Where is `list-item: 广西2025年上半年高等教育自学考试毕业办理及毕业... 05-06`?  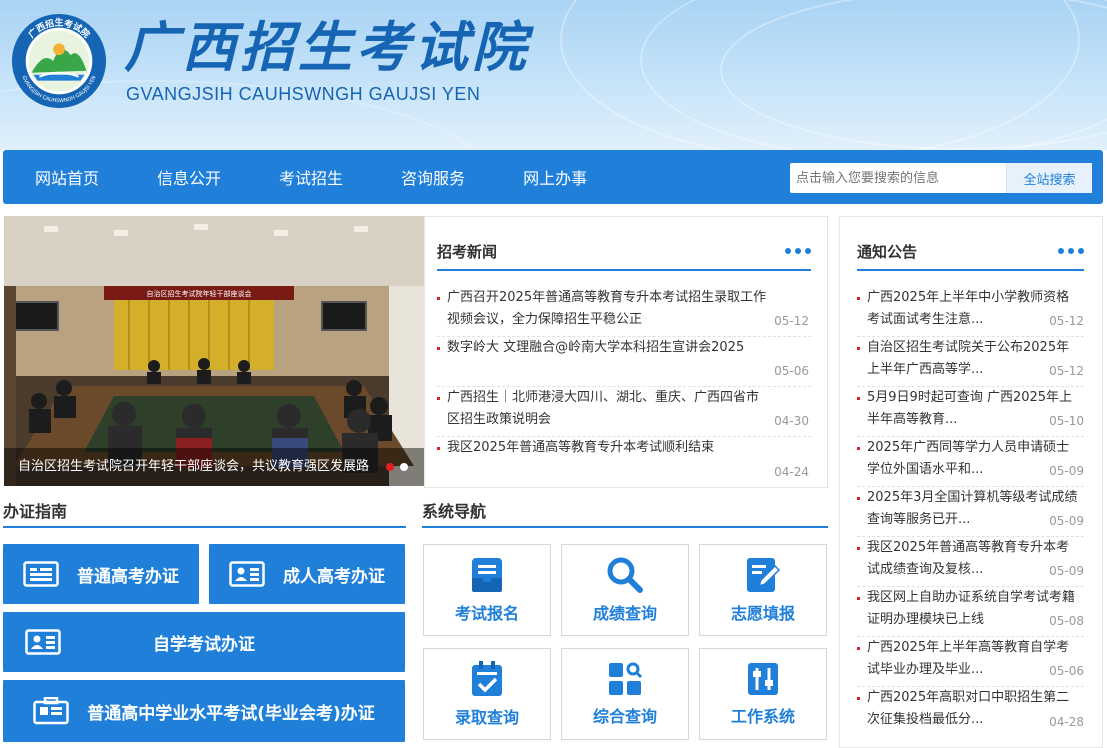
list-item: 广西2025年上半年高等教育自学考试毕业办理及毕业... 05-06 is located at coordinates (970, 662).